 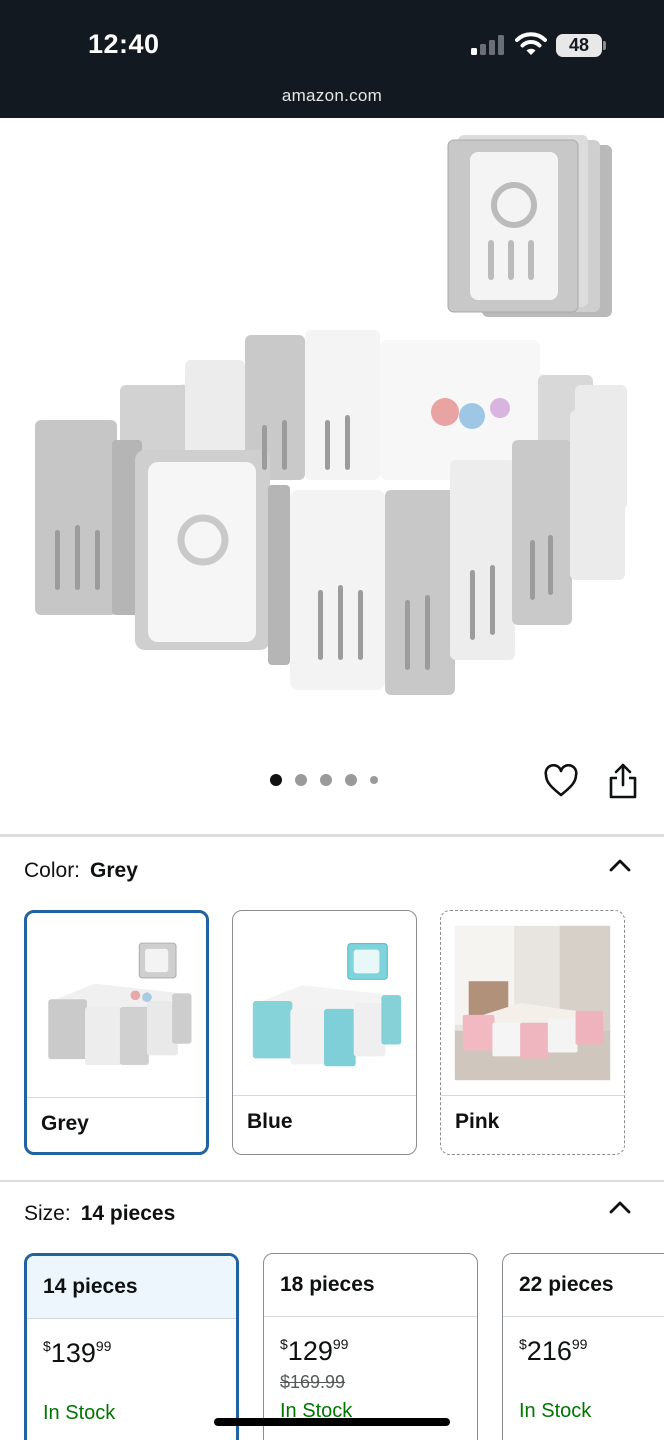 I want to click on folded-playpen-illustration, so click(x=529, y=226).